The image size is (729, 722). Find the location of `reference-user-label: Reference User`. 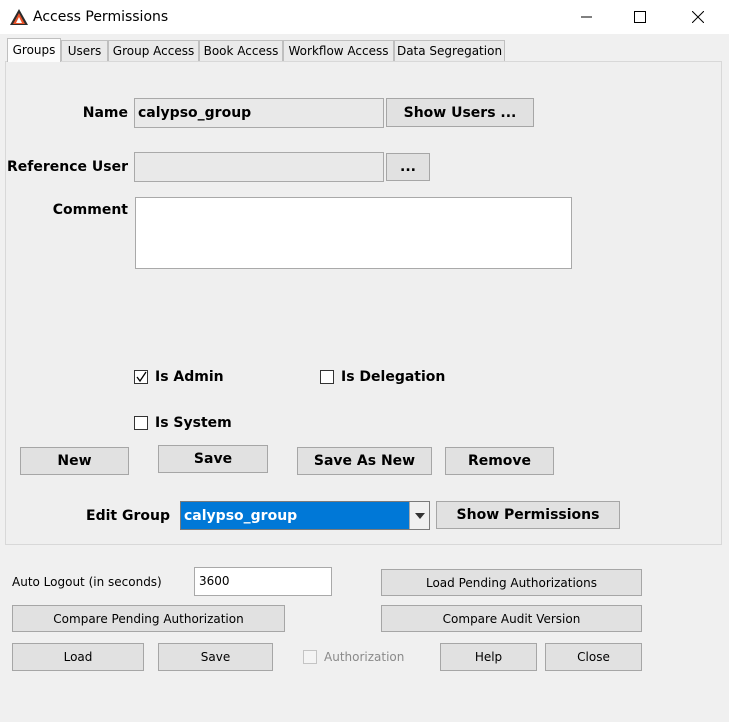

reference-user-label: Reference User is located at coordinates (67, 167).